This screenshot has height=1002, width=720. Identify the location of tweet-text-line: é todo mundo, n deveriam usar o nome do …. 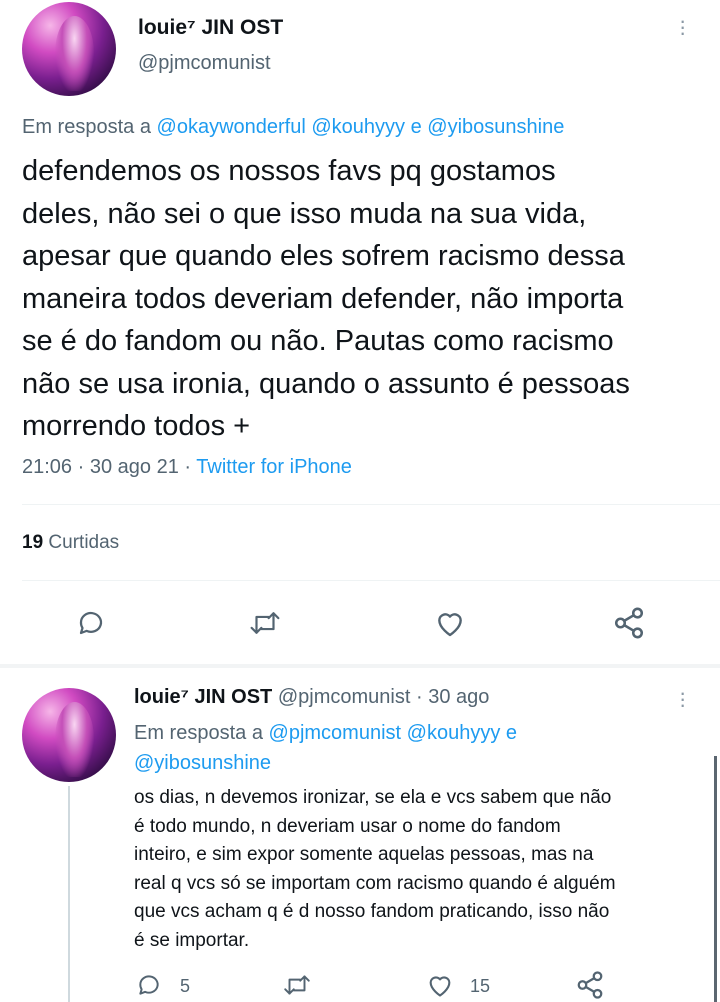
(347, 826).